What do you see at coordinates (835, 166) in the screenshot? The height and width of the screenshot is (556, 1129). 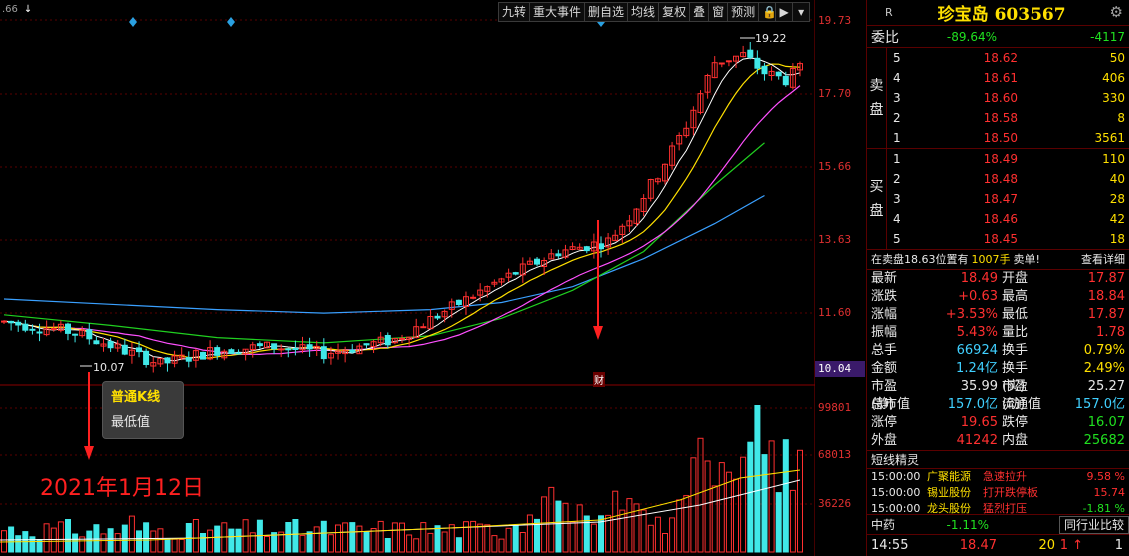 I see `price-axis-tick: 15.66` at bounding box center [835, 166].